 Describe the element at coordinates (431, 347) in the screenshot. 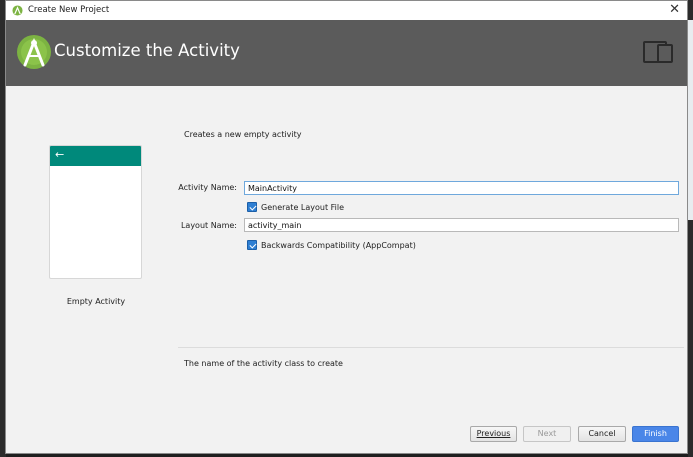

I see `divider` at that location.